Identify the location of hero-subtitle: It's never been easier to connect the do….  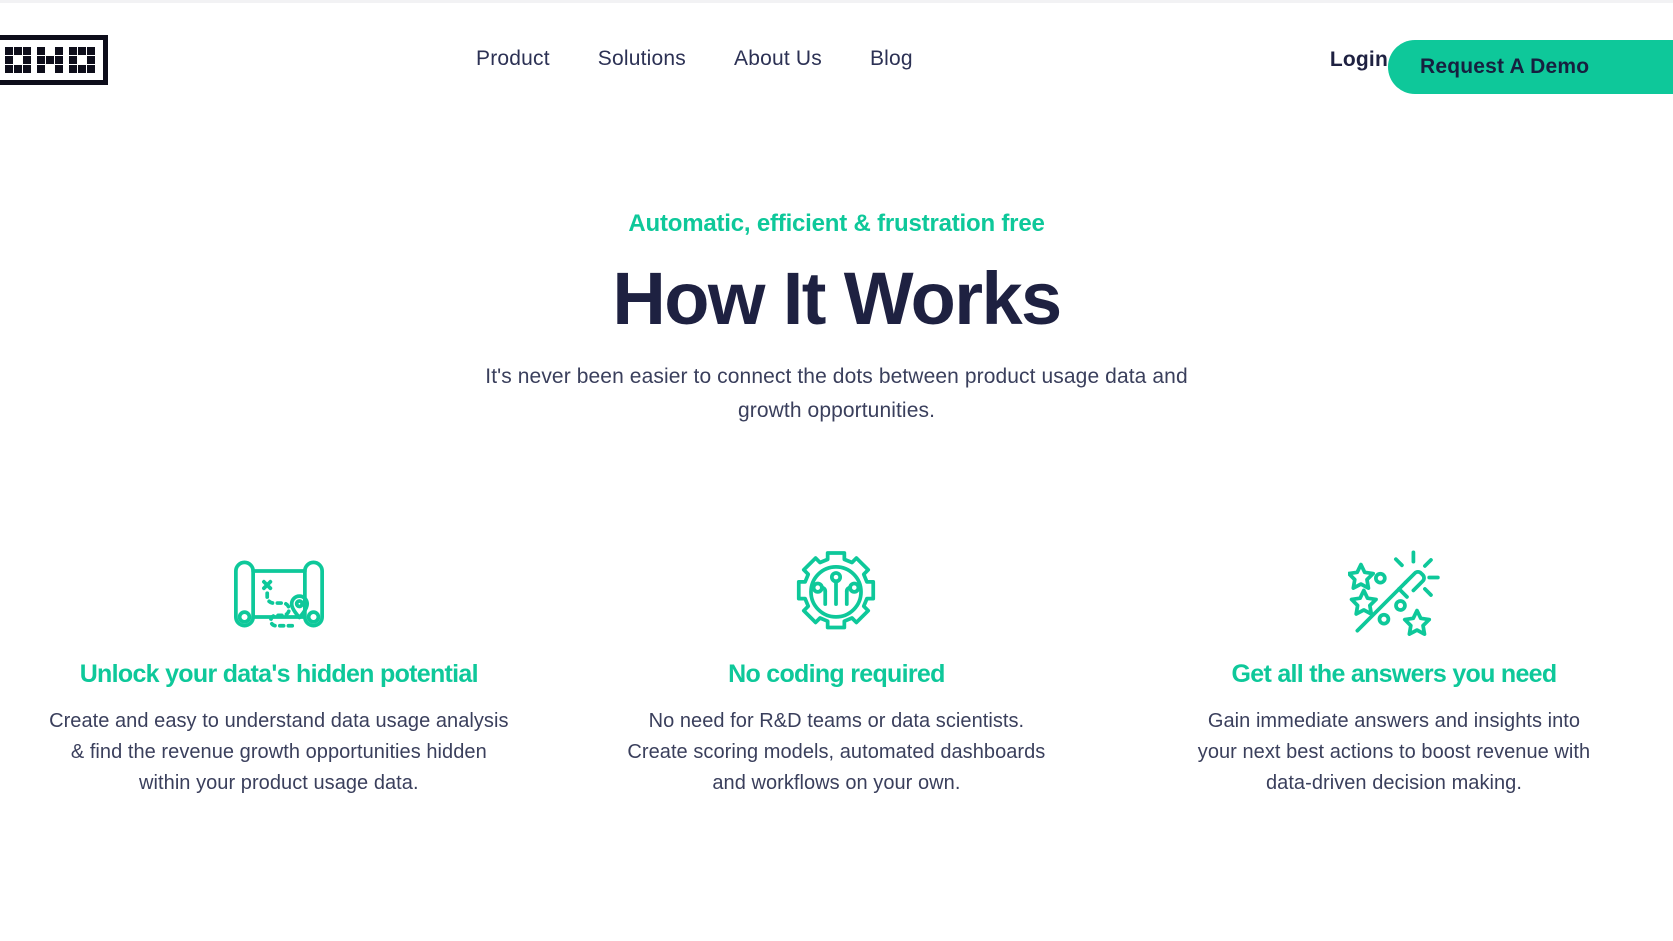
(836, 393).